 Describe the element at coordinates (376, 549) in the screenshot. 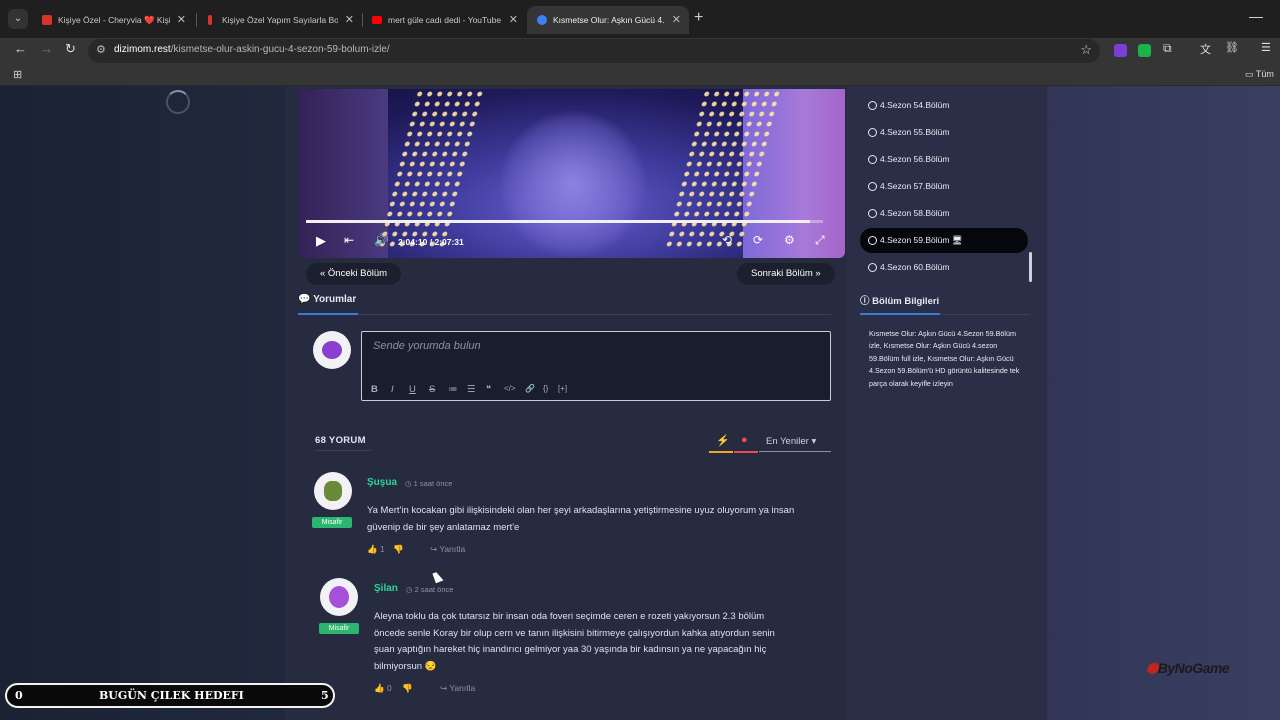

I see `like-button: 👍 1` at that location.